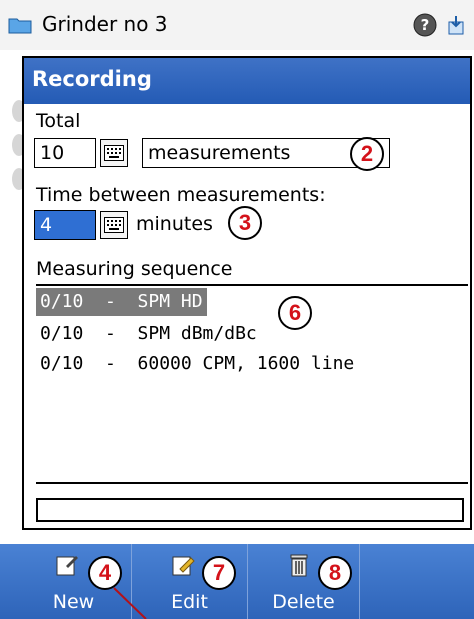  What do you see at coordinates (335, 573) in the screenshot?
I see `callout-8: 8` at bounding box center [335, 573].